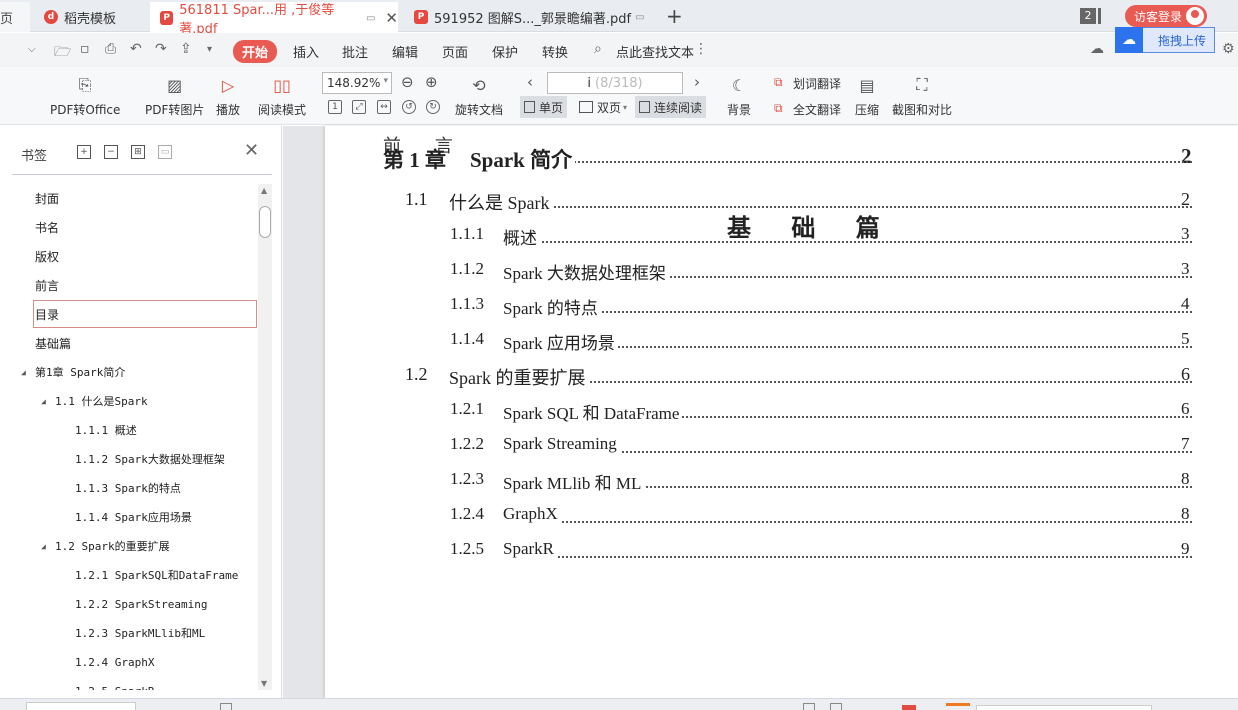  Describe the element at coordinates (357, 83) in the screenshot. I see `zoom-select: 148.92%` at that location.